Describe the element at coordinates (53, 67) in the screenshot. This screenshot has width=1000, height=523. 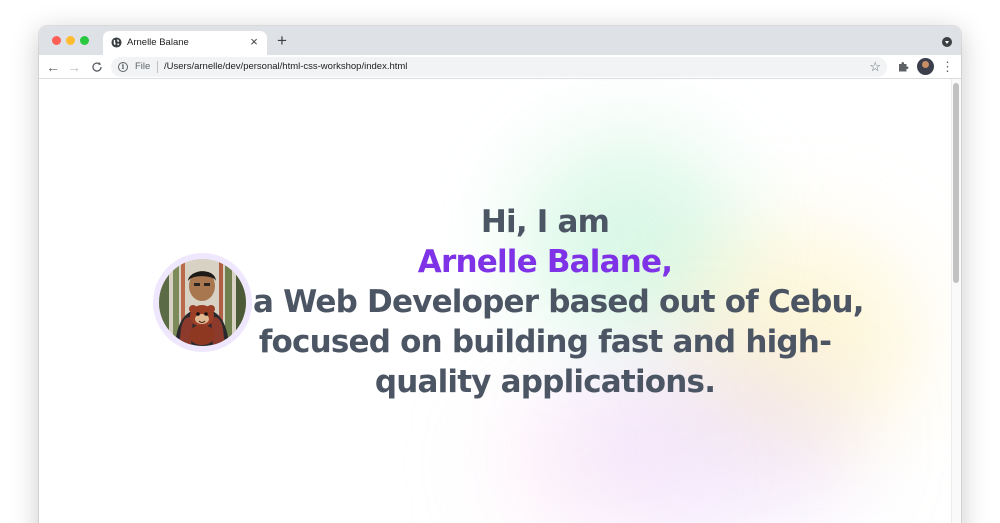
I see `back-button: ←` at that location.